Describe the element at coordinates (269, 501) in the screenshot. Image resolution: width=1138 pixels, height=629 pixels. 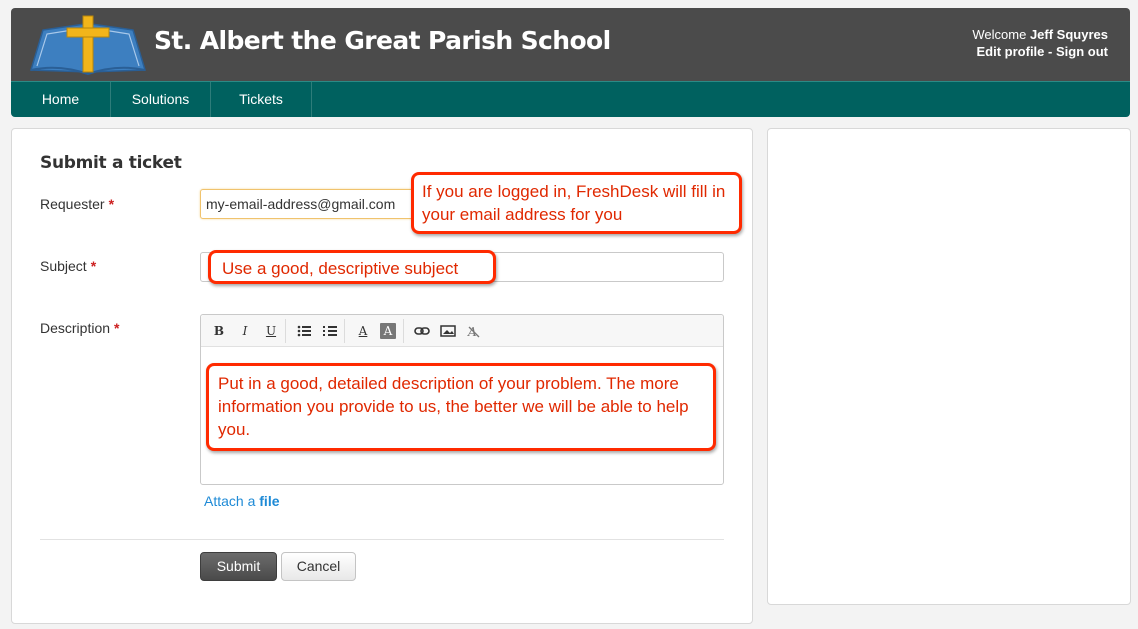
I see `attach-file-text: file` at that location.